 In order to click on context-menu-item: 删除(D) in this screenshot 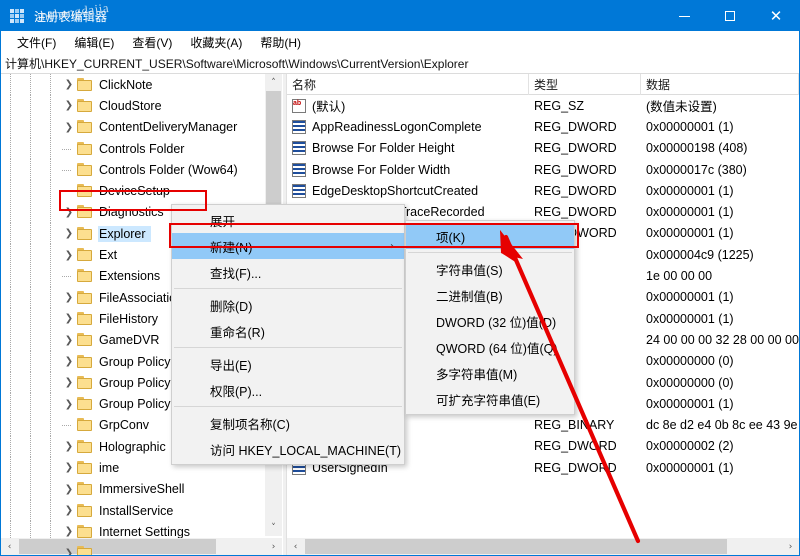, I will do `click(288, 305)`.